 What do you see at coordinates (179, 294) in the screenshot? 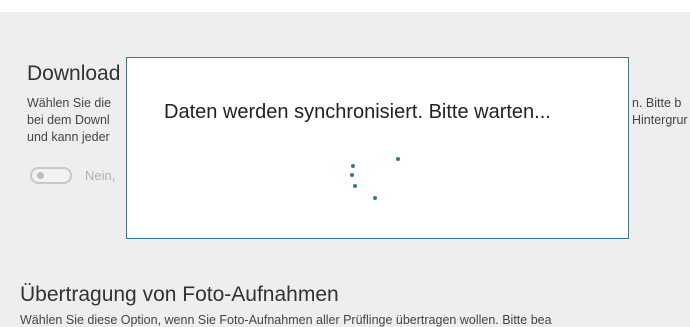
I see `photo-section-title: Übertragung von Foto-Aufnahmen` at bounding box center [179, 294].